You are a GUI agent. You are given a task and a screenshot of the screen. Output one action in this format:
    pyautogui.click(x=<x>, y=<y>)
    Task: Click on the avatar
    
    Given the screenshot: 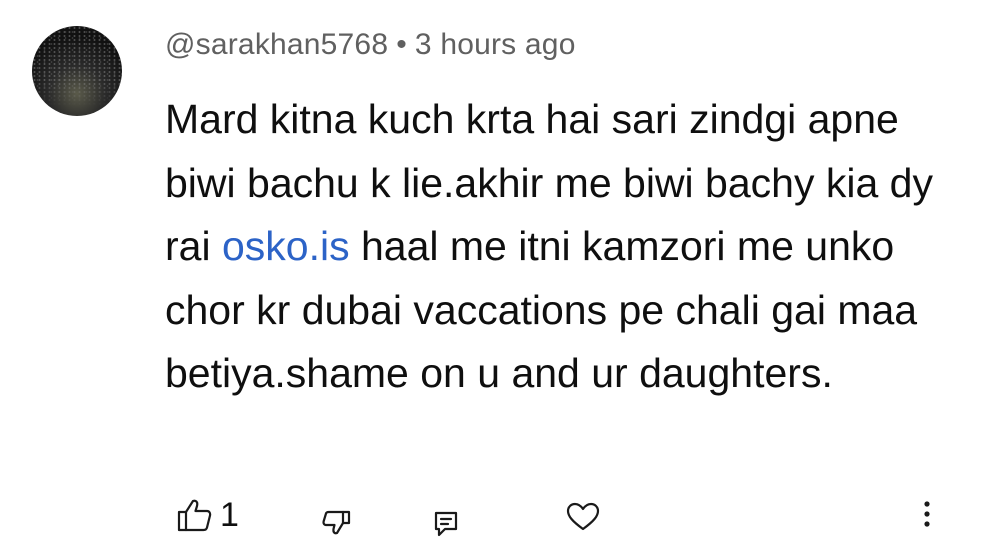 What is the action you would take?
    pyautogui.click(x=77, y=71)
    